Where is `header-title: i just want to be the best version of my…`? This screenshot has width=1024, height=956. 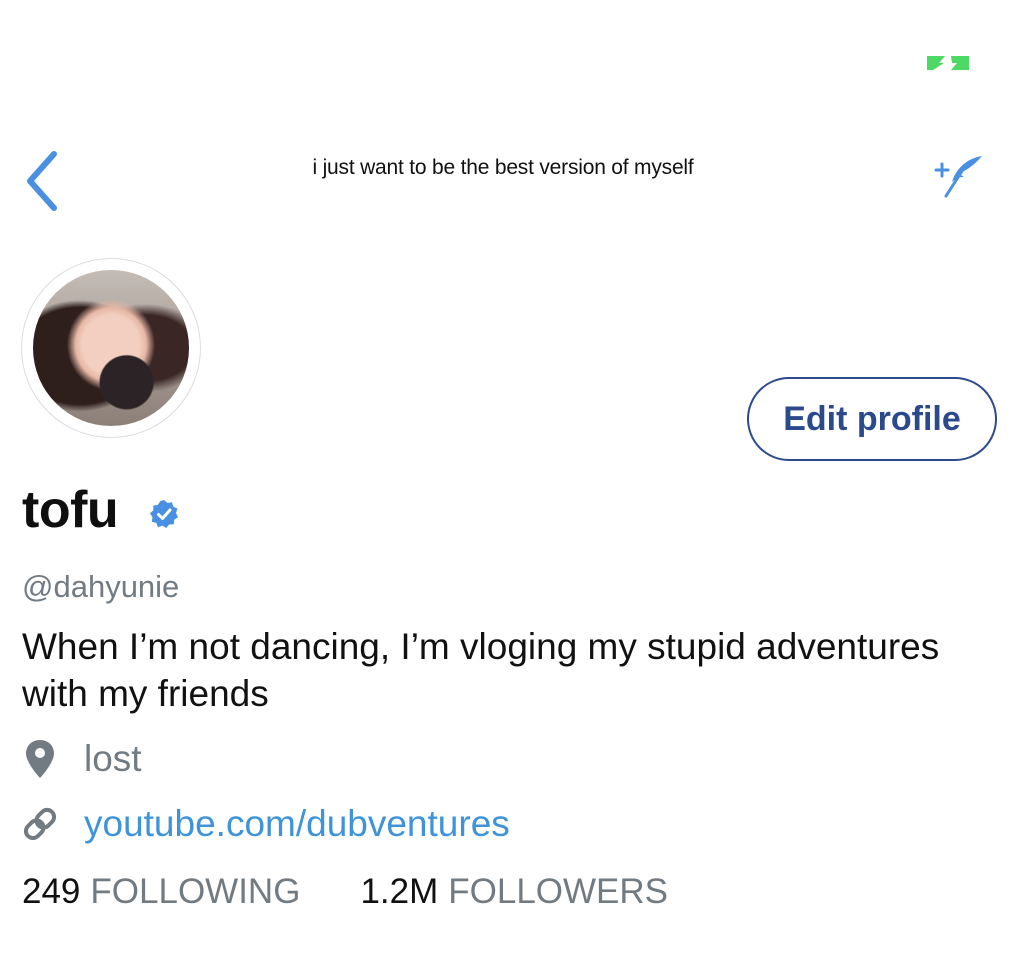 header-title: i just want to be the best version of my… is located at coordinates (503, 167).